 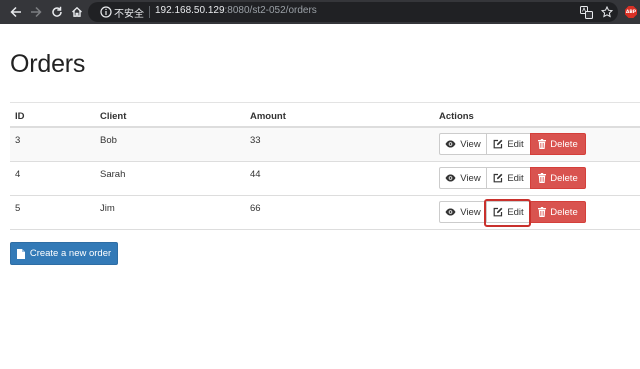 What do you see at coordinates (325, 213) in the screenshot?
I see `table-row: 5 Jim 66 View Edit Delete` at bounding box center [325, 213].